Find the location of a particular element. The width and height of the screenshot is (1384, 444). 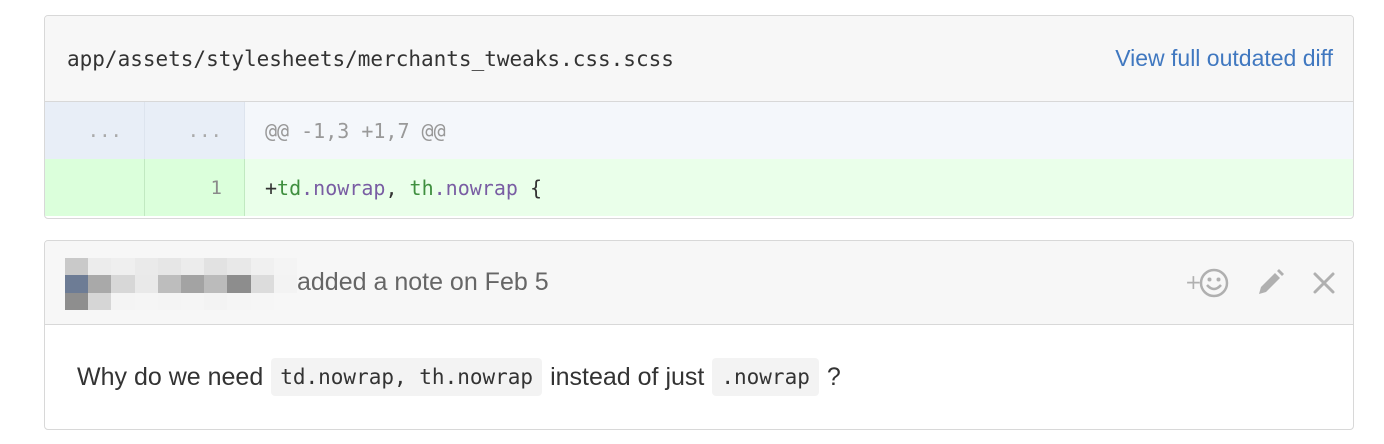

code-token-selector: td is located at coordinates (289, 187).